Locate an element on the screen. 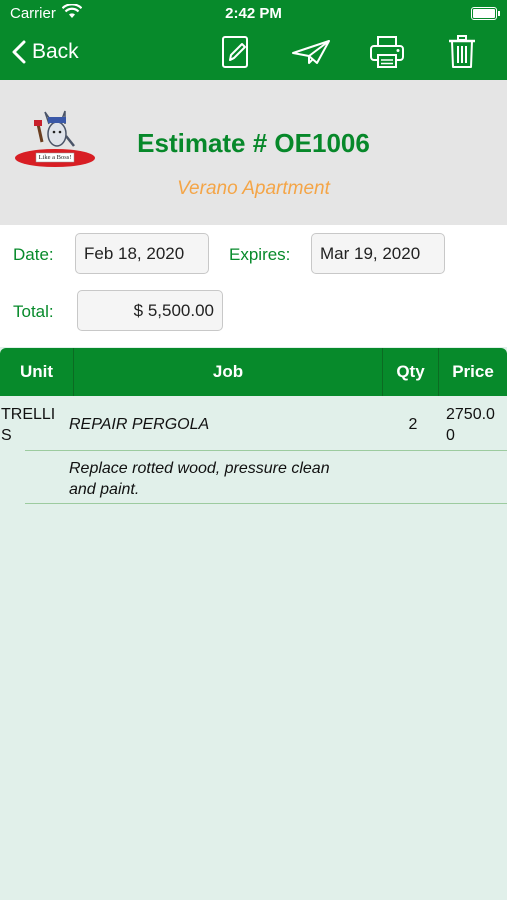 The image size is (507, 900). total-value: $ 5,500.00 is located at coordinates (173, 310).